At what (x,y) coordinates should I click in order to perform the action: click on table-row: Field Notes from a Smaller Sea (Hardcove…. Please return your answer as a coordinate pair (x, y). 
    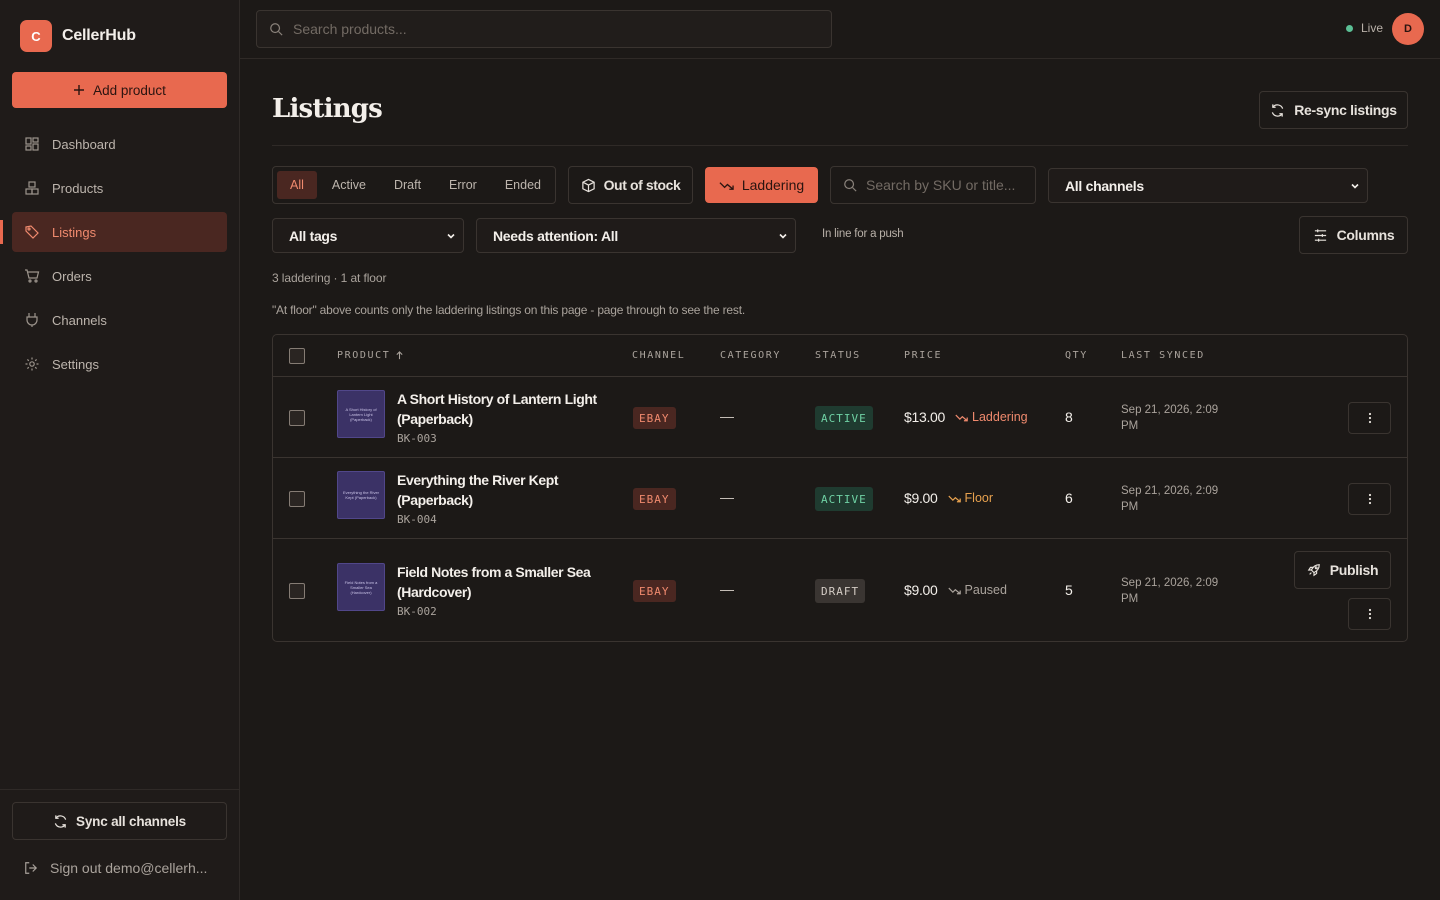
    Looking at the image, I should click on (840, 590).